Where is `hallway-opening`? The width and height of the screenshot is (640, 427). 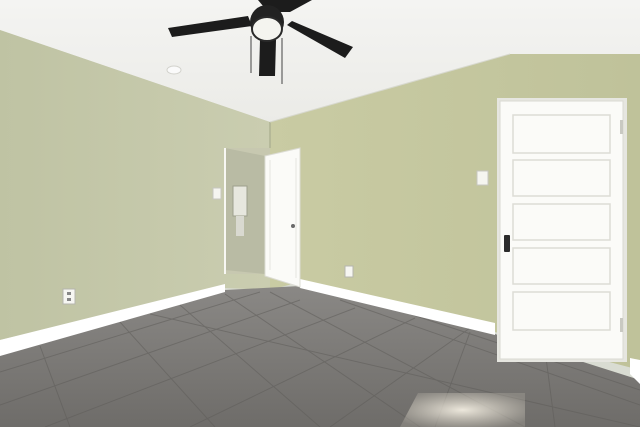 hallway-opening is located at coordinates (247, 211).